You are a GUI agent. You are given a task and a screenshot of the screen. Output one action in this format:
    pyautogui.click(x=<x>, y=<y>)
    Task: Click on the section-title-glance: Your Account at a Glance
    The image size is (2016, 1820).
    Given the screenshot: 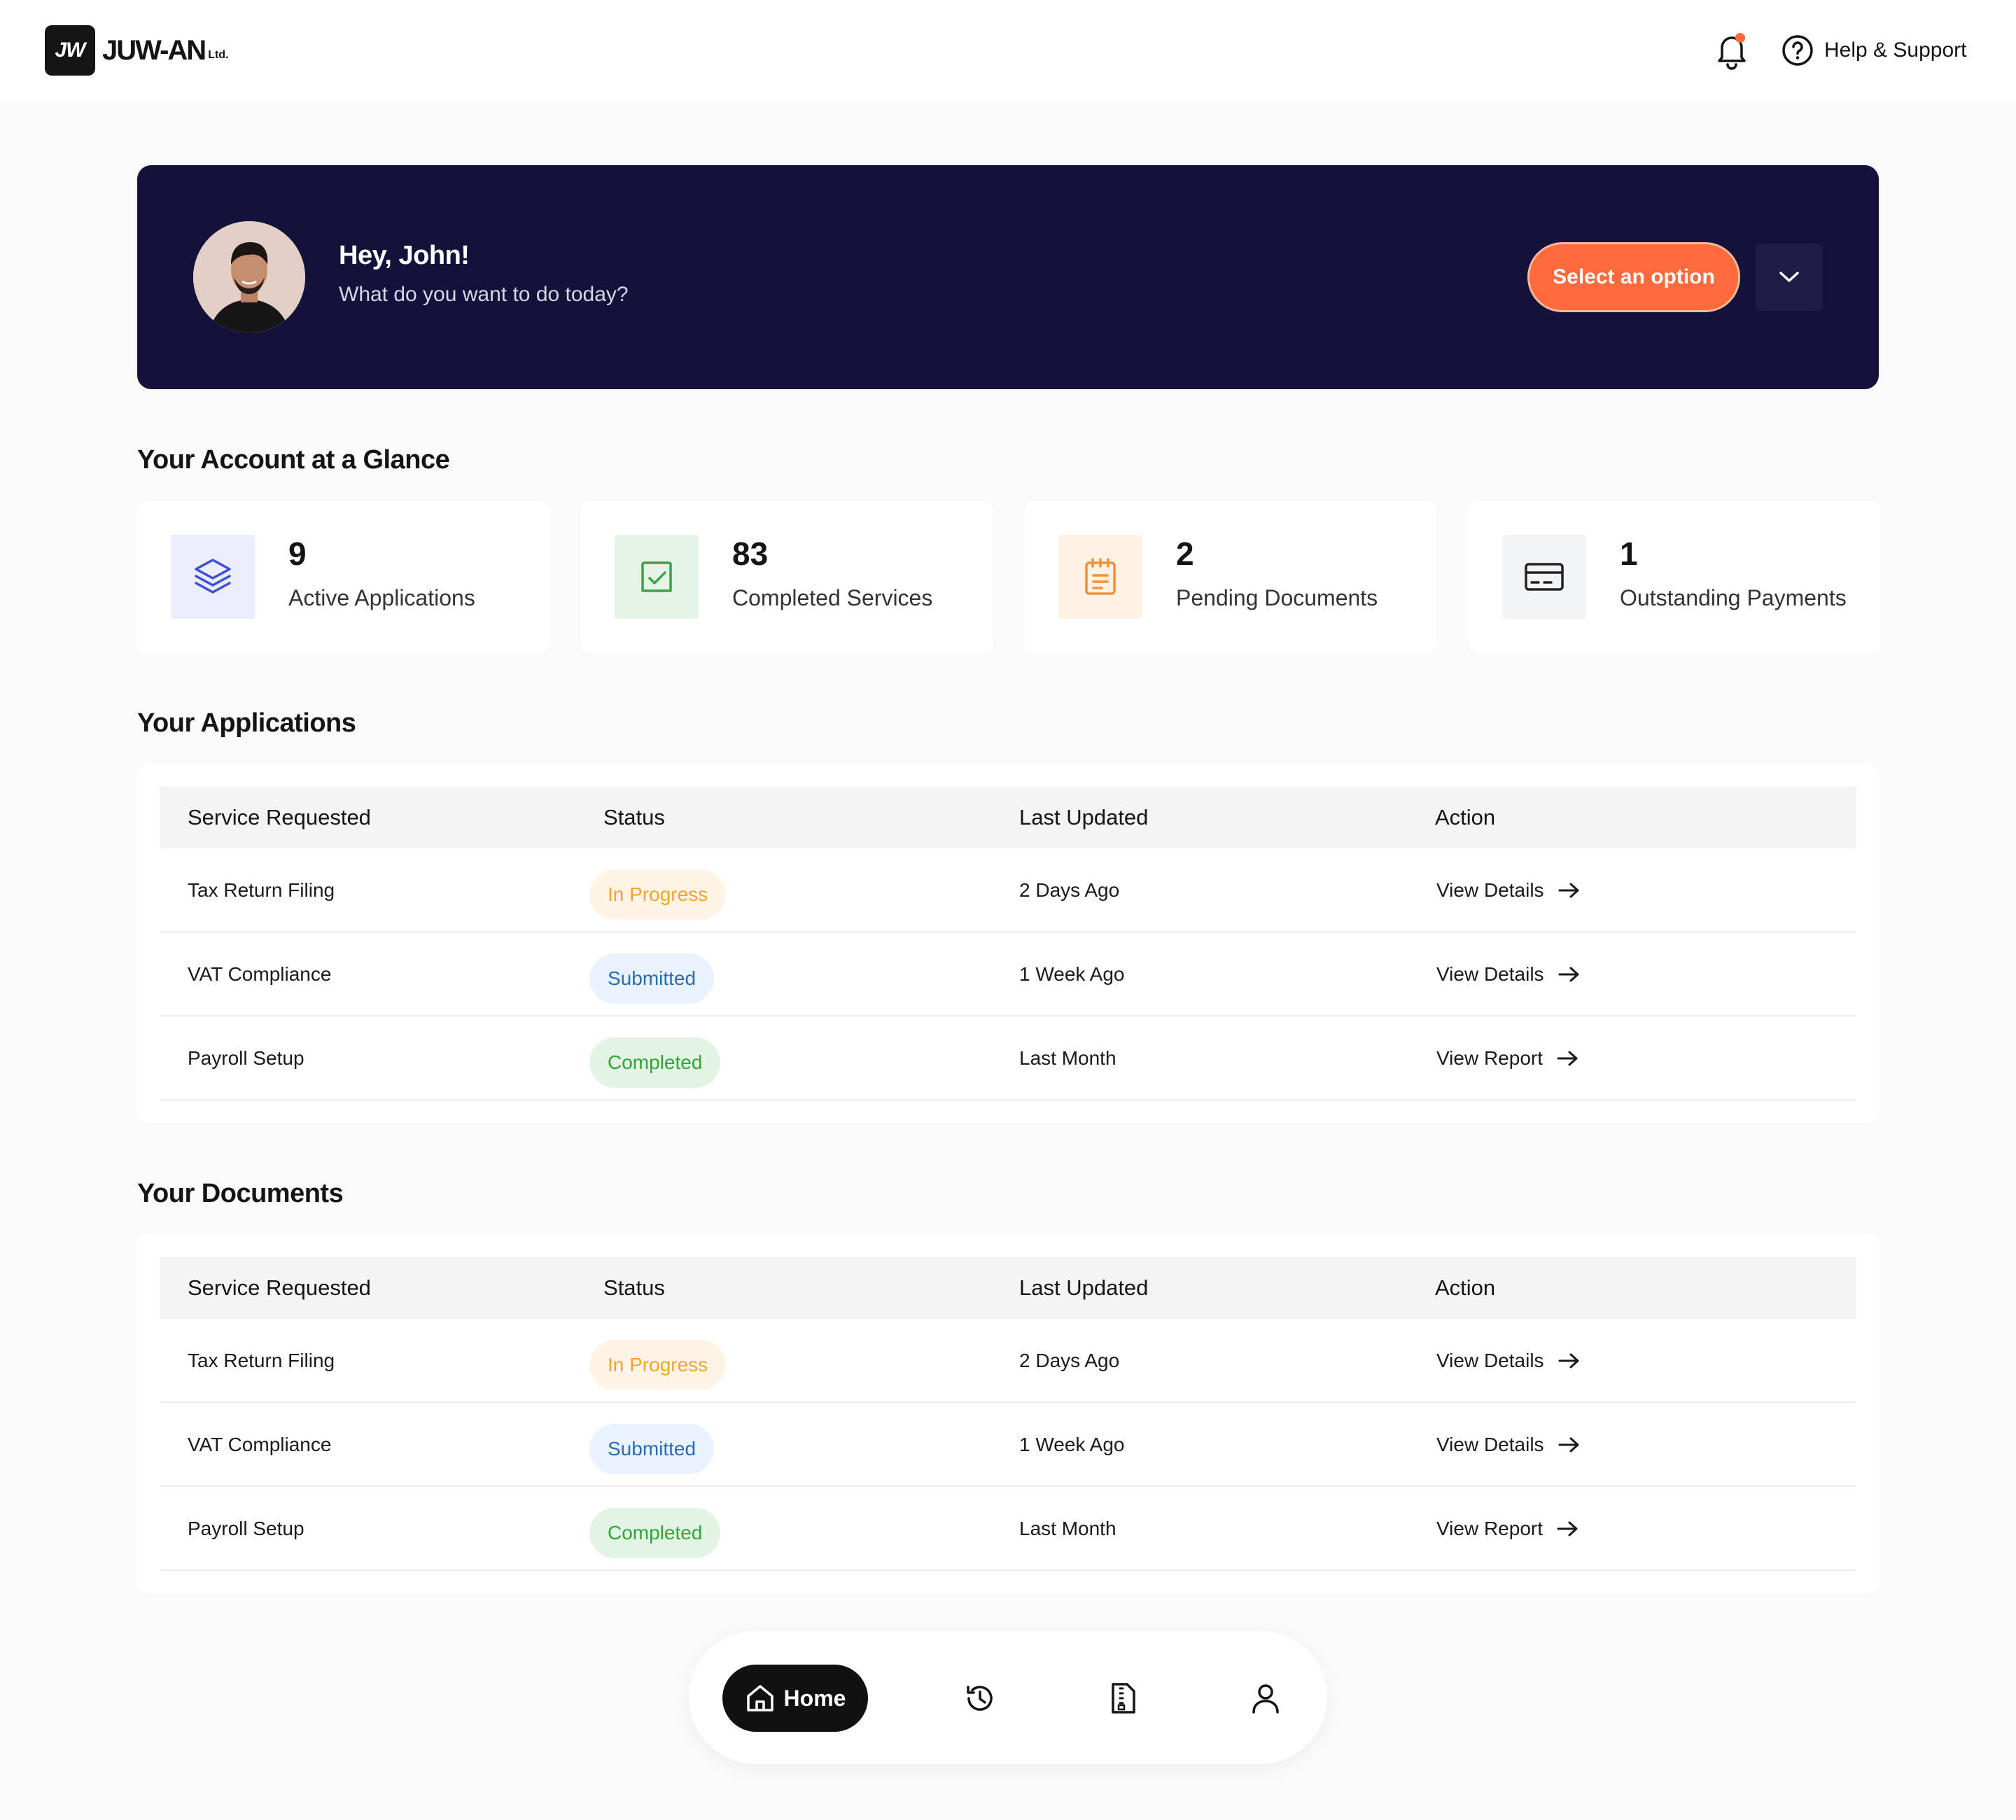 What is the action you would take?
    pyautogui.click(x=293, y=460)
    